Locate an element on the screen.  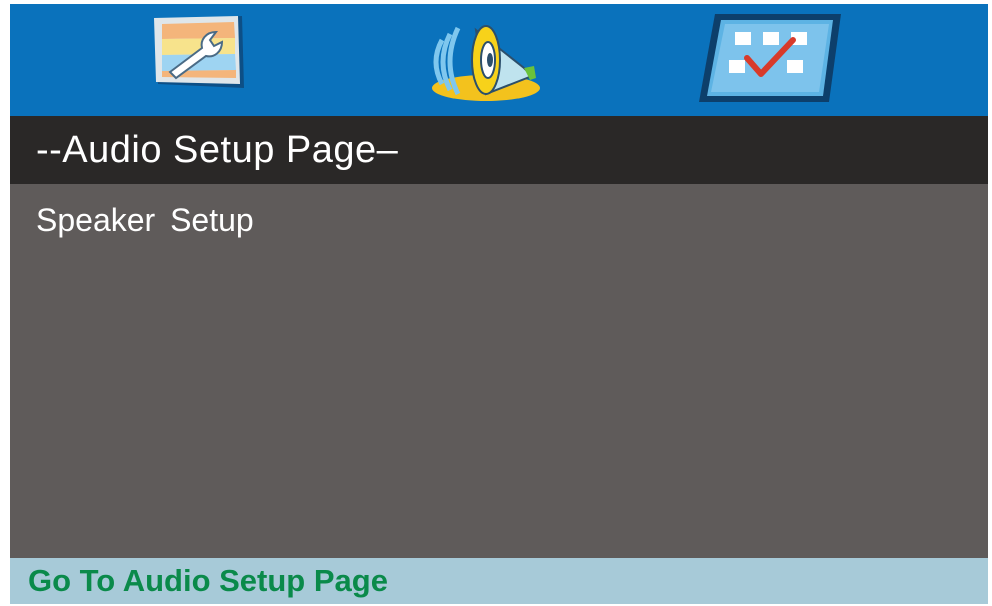
page-title: --Audio Setup Page– is located at coordinates (499, 150).